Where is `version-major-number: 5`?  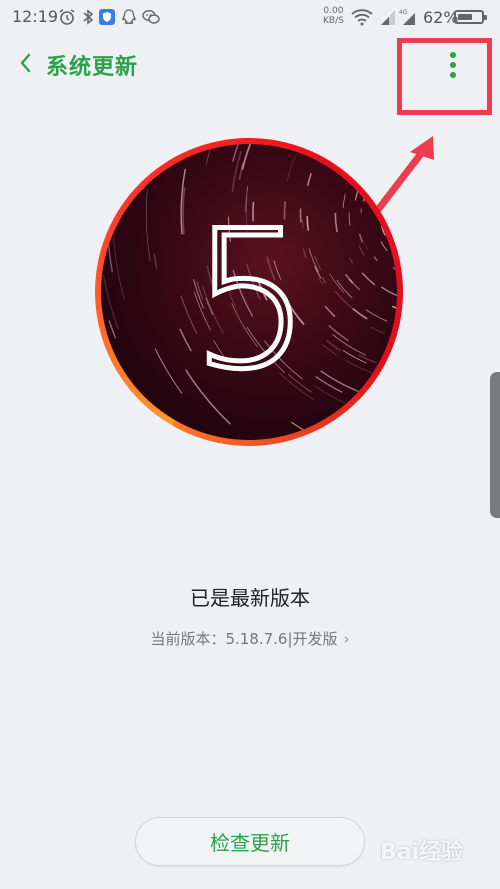 version-major-number: 5 is located at coordinates (251, 301).